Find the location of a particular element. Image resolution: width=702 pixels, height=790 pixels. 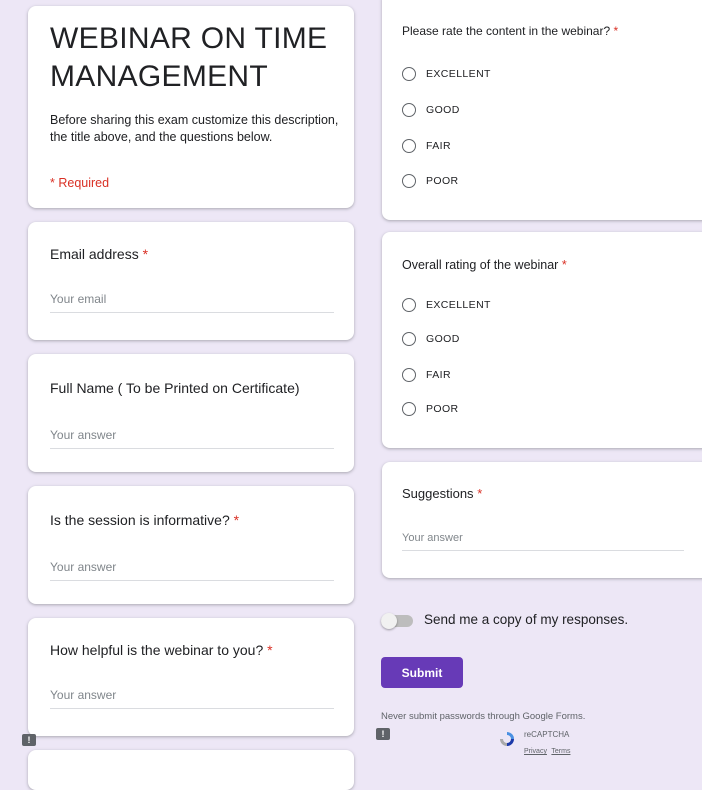

next-question-card is located at coordinates (191, 770).